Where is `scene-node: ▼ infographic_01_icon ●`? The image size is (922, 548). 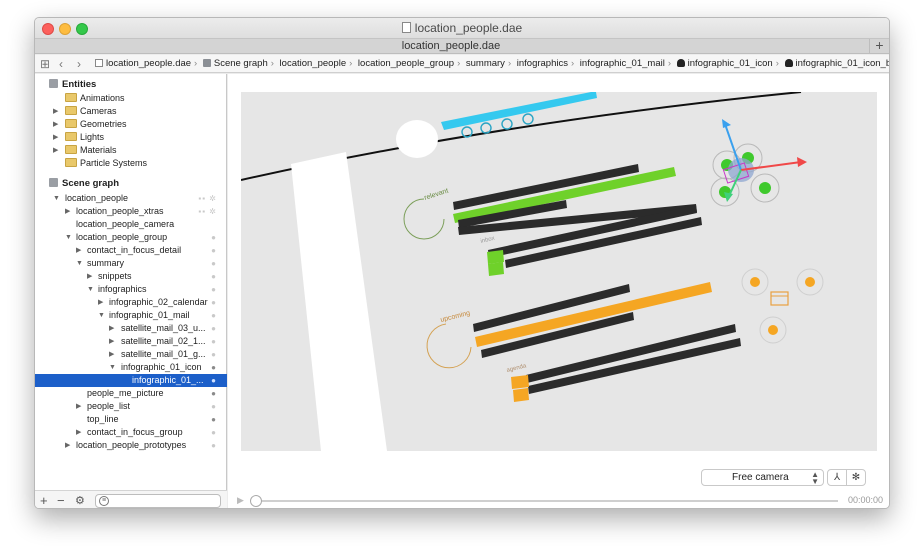 scene-node: ▼ infographic_01_icon ● is located at coordinates (131, 367).